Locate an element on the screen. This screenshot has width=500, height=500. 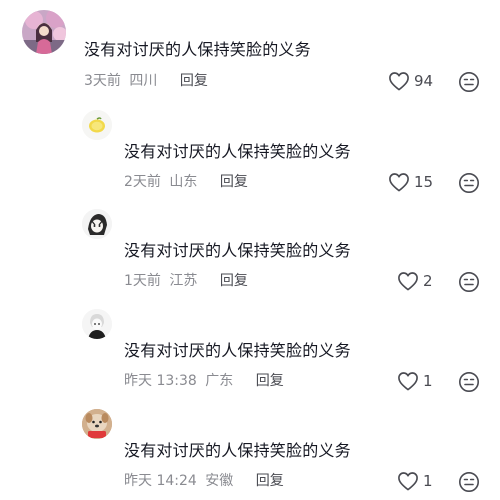
comment-time: 2天前 is located at coordinates (142, 182).